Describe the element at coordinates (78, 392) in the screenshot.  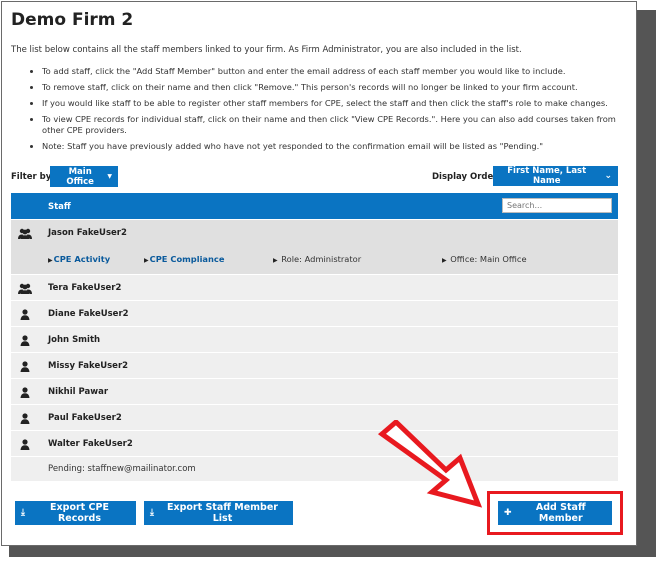
I see `staff-name: Nikhil Pawar` at that location.